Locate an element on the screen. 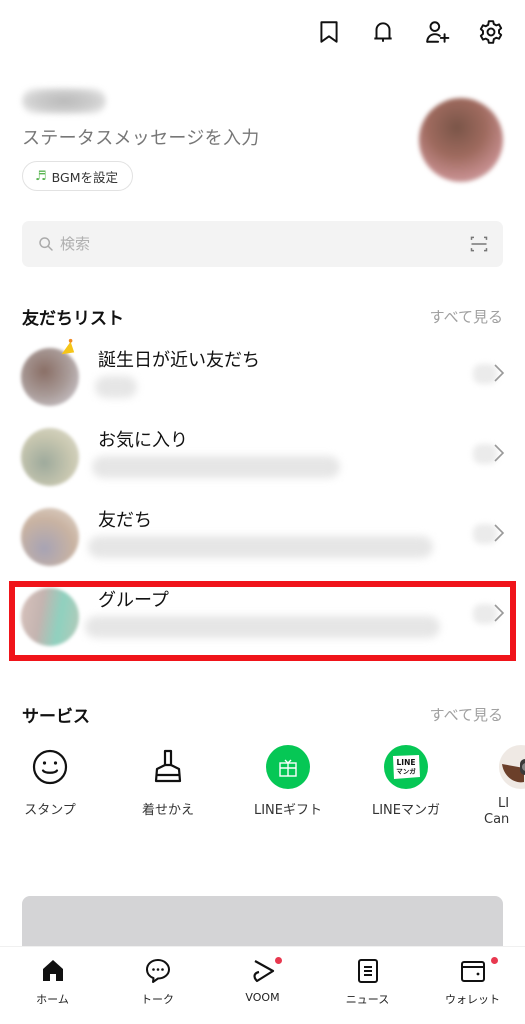  services-see-all-link: すべて見る is located at coordinates (466, 714).